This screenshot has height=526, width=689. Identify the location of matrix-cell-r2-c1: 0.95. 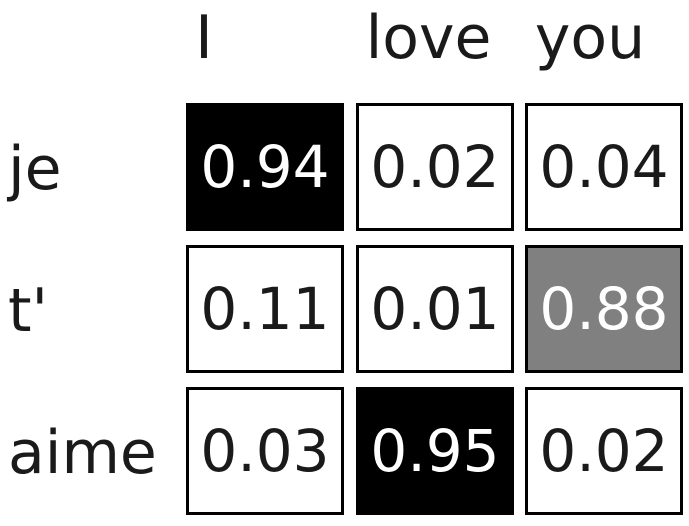
(435, 451).